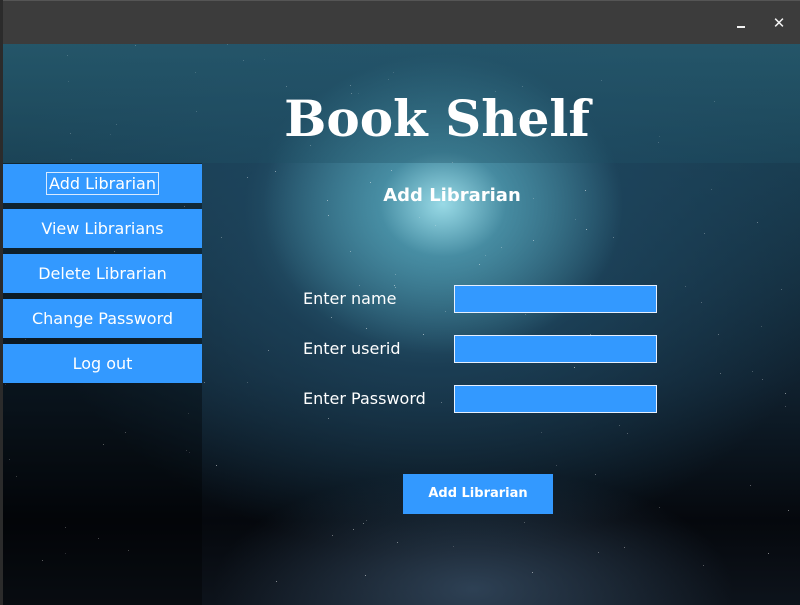 This screenshot has height=605, width=800. What do you see at coordinates (555, 299) in the screenshot?
I see `name-field` at bounding box center [555, 299].